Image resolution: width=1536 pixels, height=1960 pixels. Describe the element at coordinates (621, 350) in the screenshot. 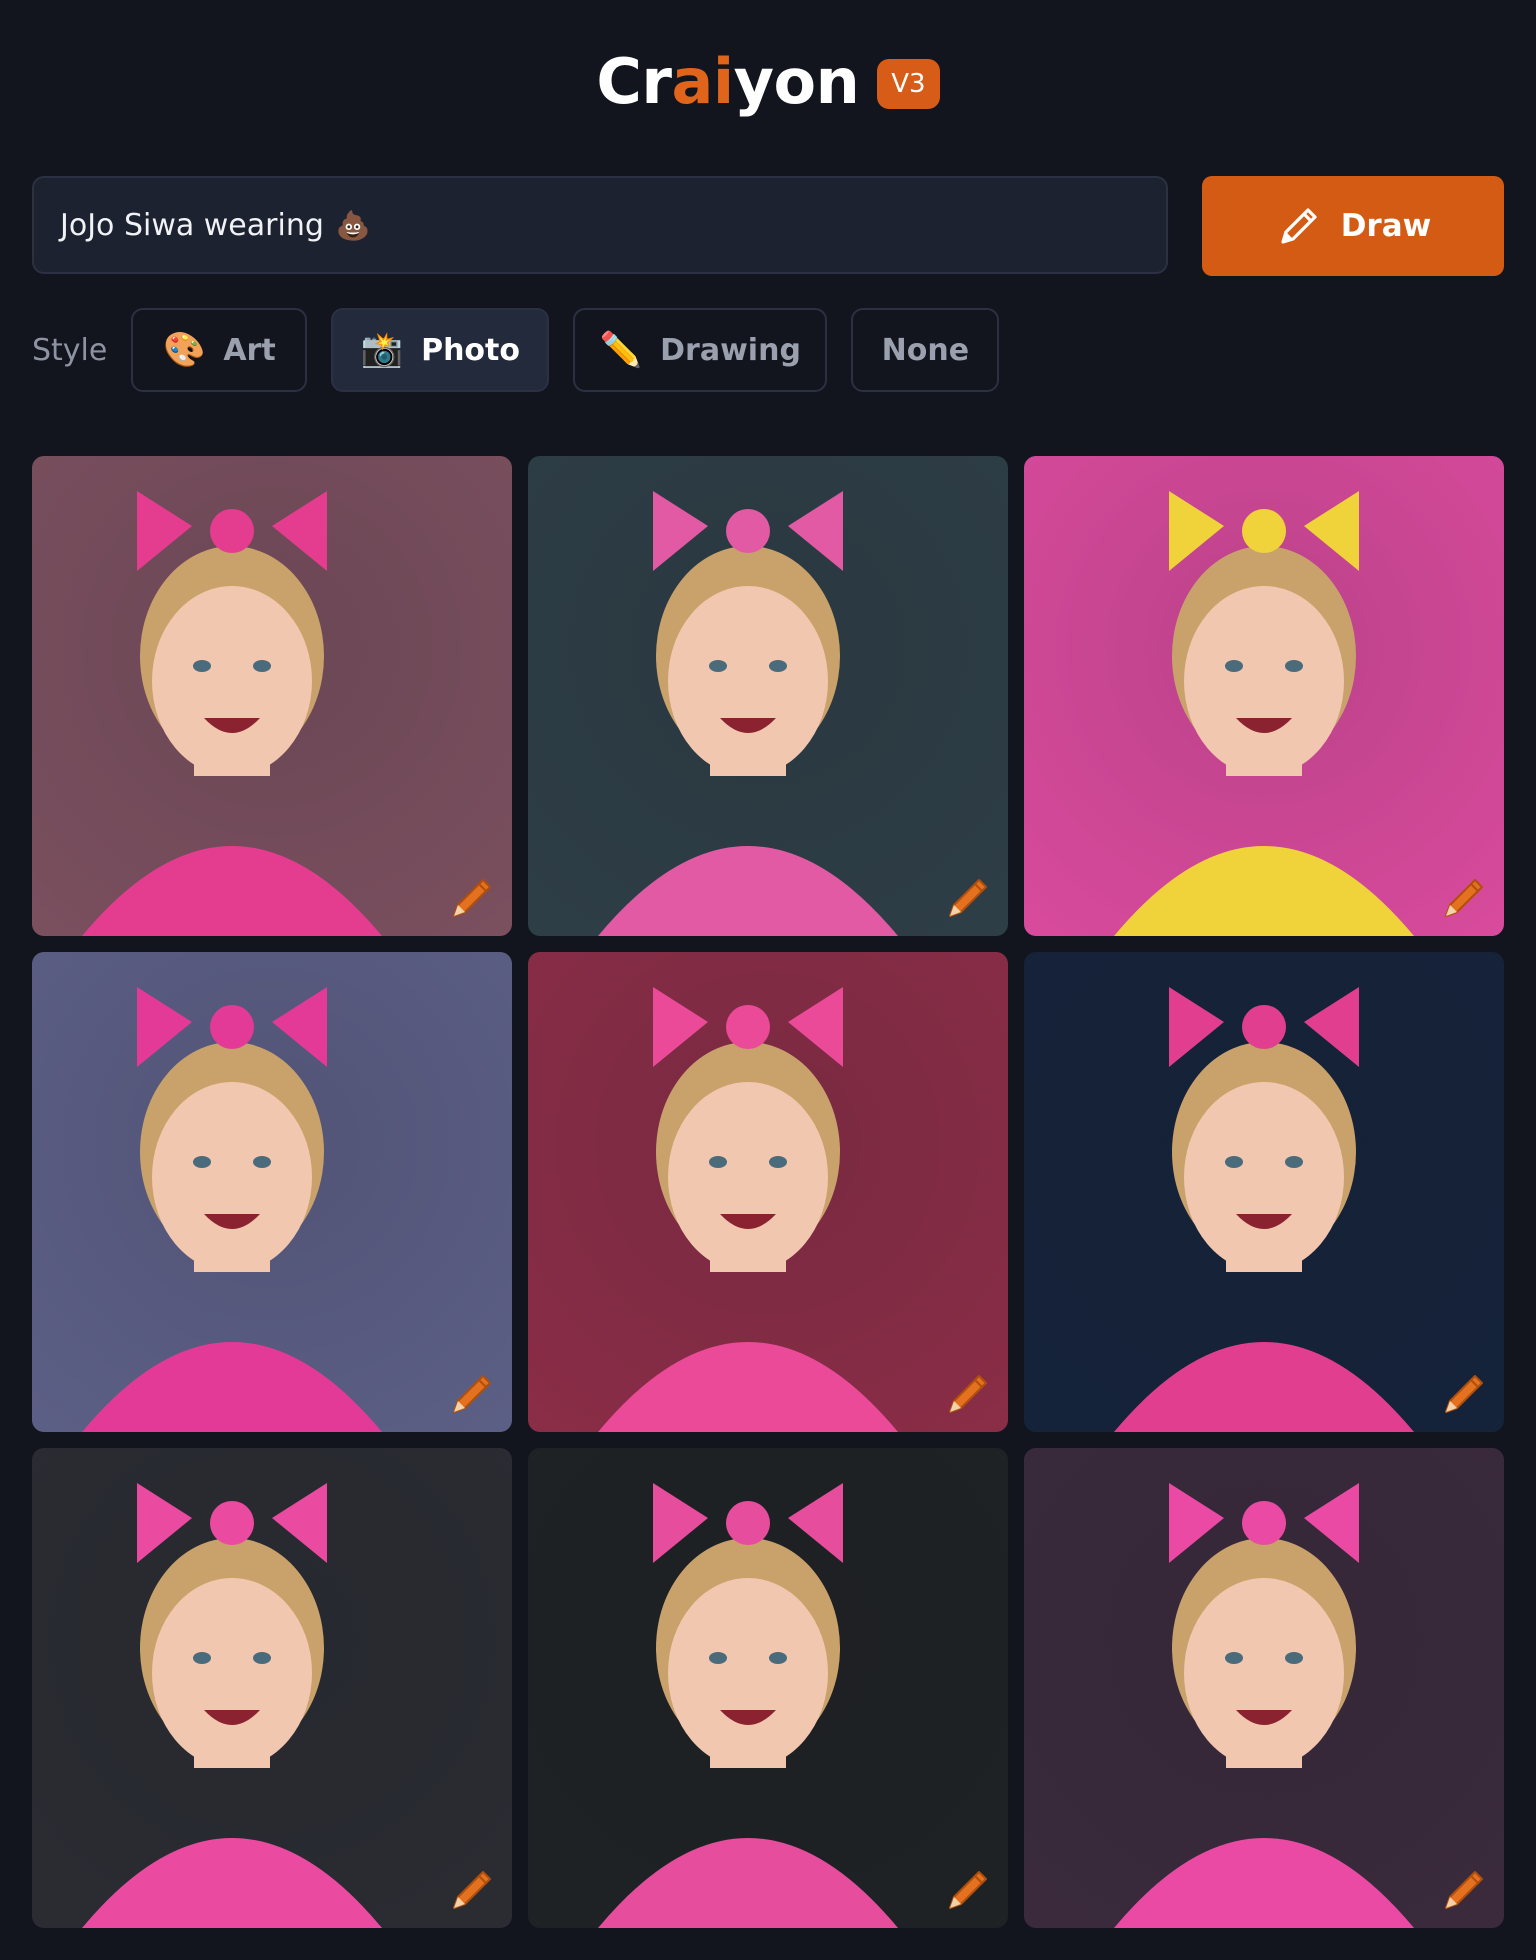

I see `pencil-emoji-icon: ✏️` at that location.